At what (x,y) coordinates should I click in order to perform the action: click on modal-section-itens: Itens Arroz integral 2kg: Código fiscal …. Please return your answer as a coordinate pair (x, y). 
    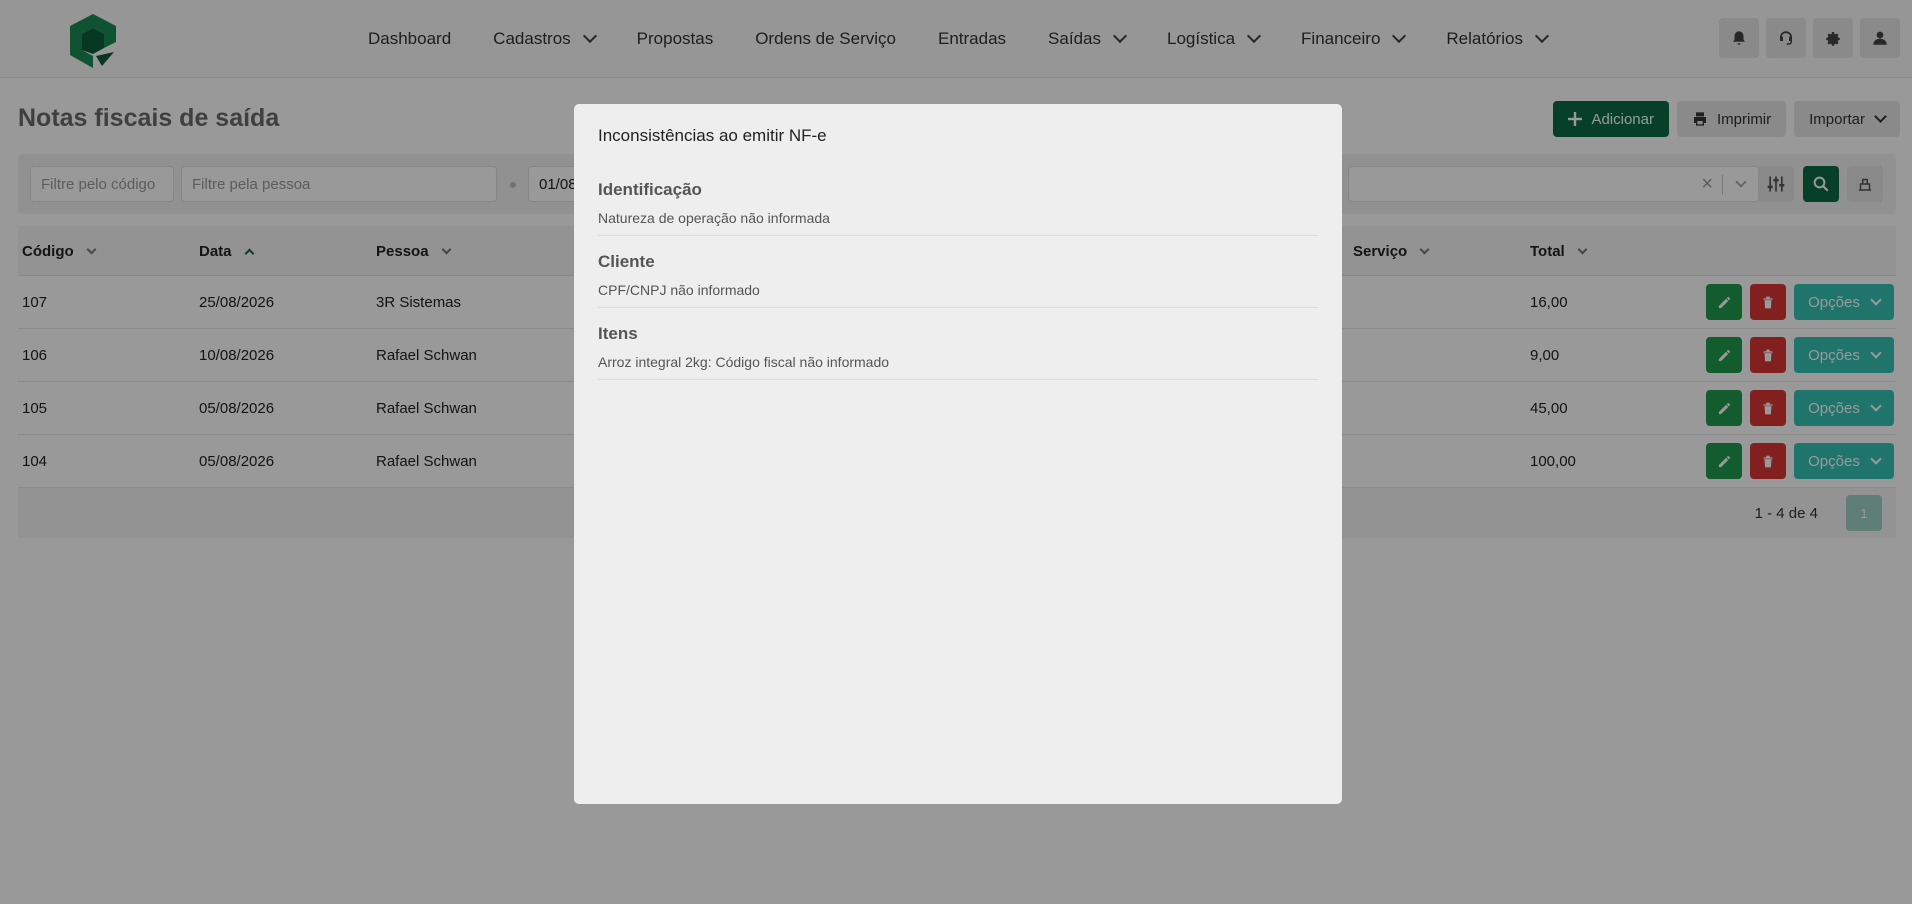
    Looking at the image, I should click on (958, 352).